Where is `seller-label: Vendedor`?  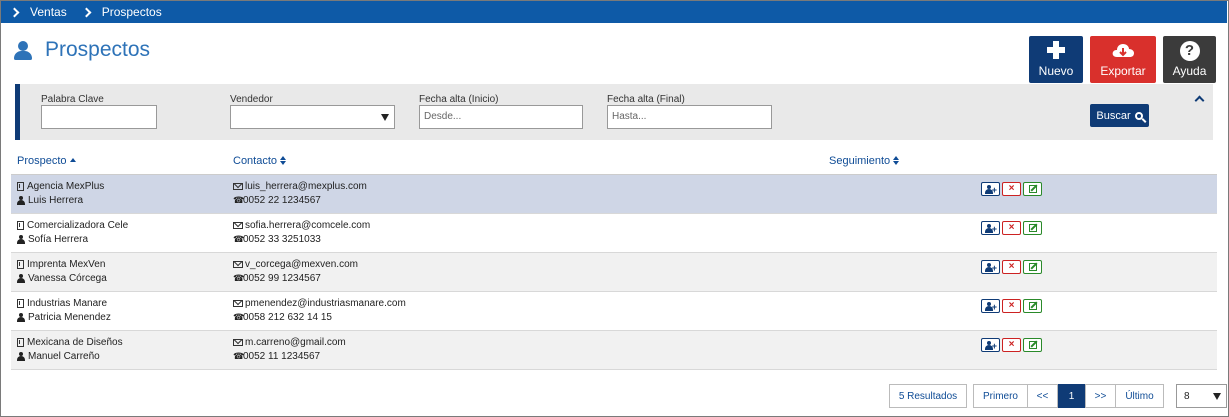
seller-label: Vendedor is located at coordinates (251, 99).